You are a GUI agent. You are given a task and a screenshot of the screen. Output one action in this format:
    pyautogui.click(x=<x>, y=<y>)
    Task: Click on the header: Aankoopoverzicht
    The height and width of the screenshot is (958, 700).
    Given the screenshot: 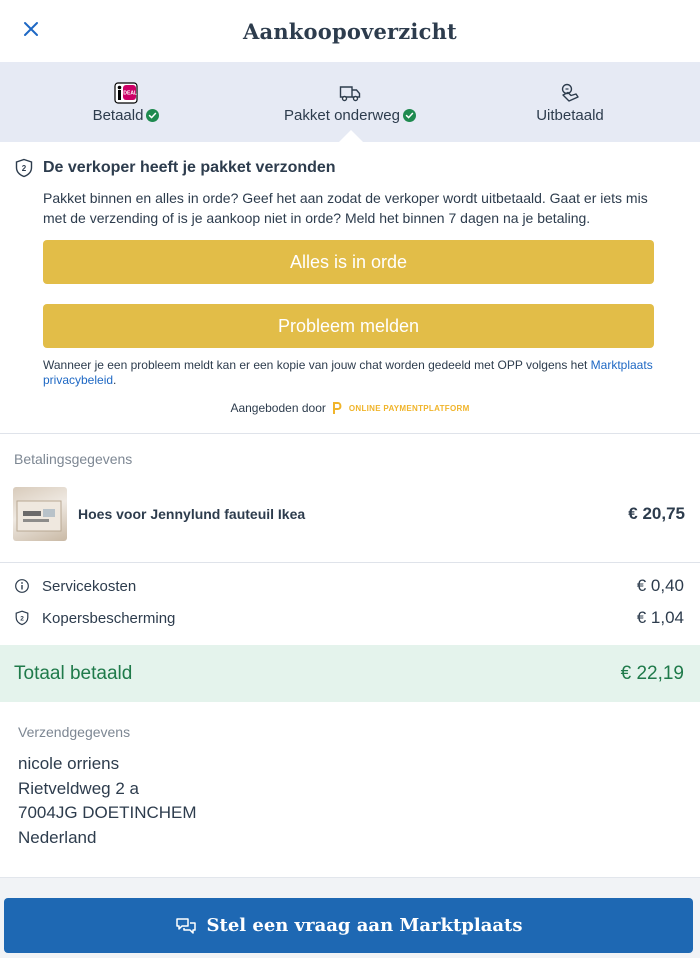 What is the action you would take?
    pyautogui.click(x=350, y=31)
    